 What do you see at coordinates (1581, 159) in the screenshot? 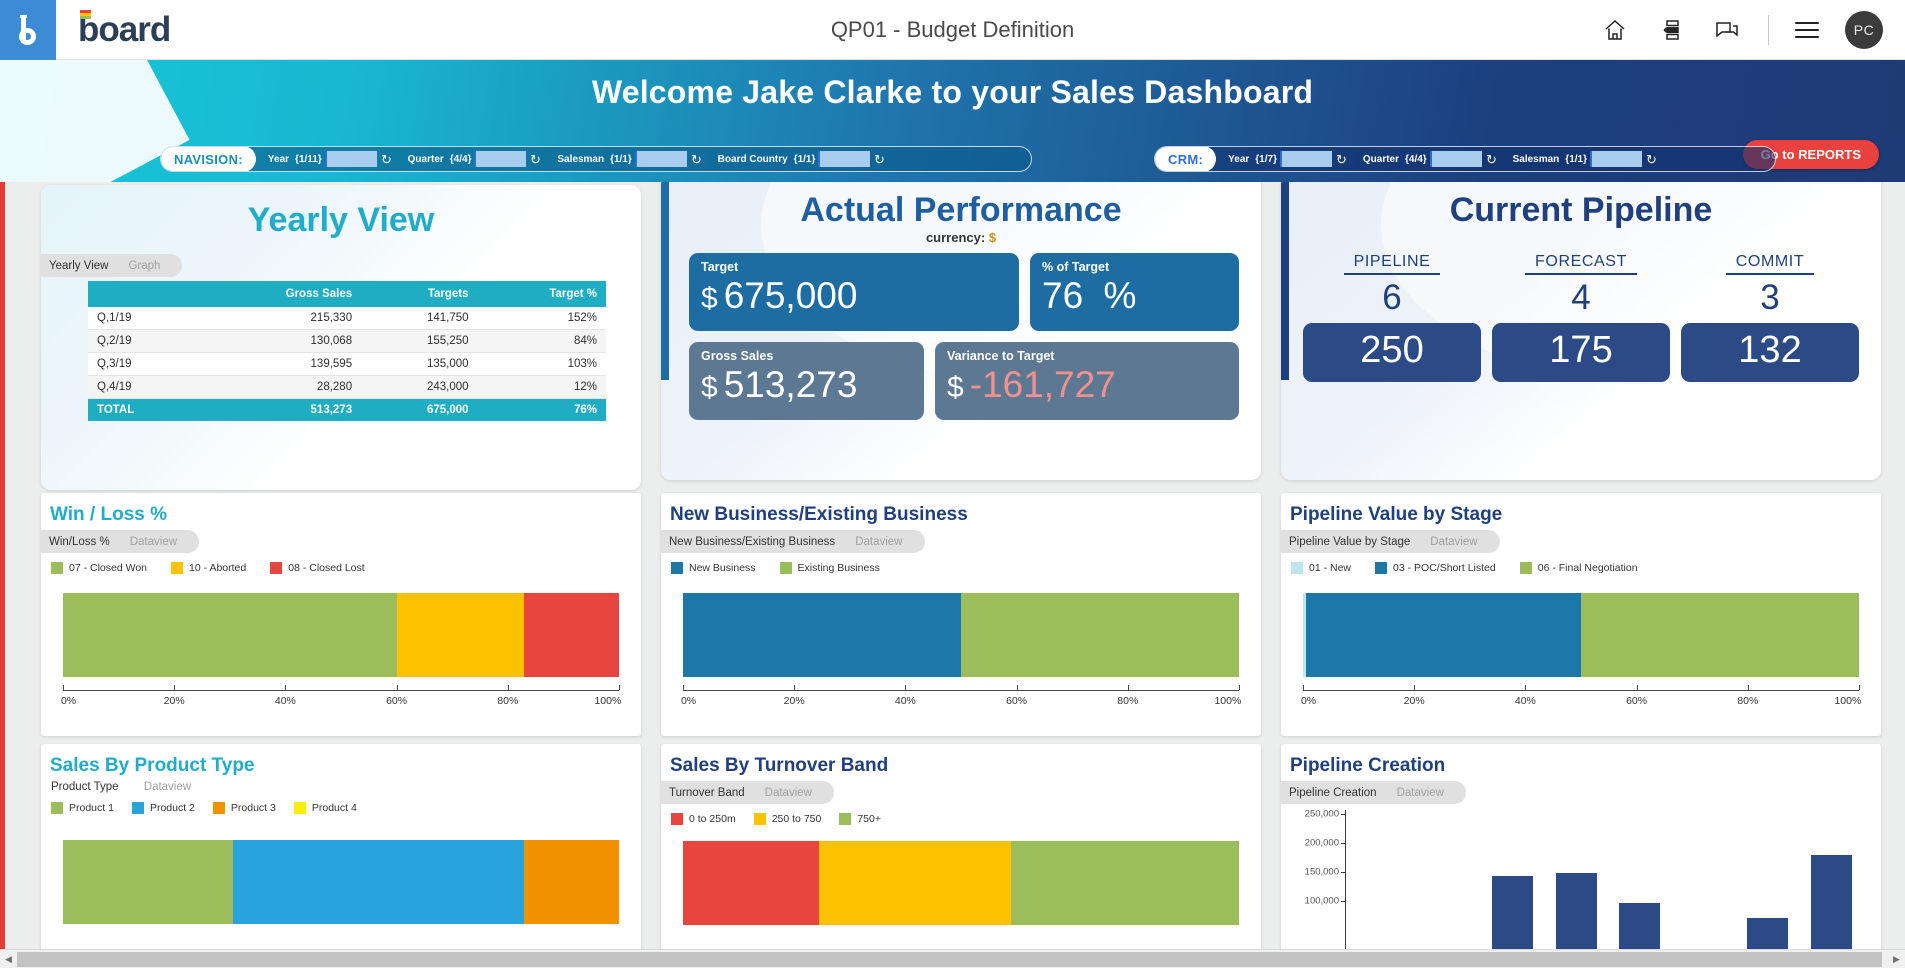
I see `crm-filter-salesman: Salesman {1/1} ↺` at bounding box center [1581, 159].